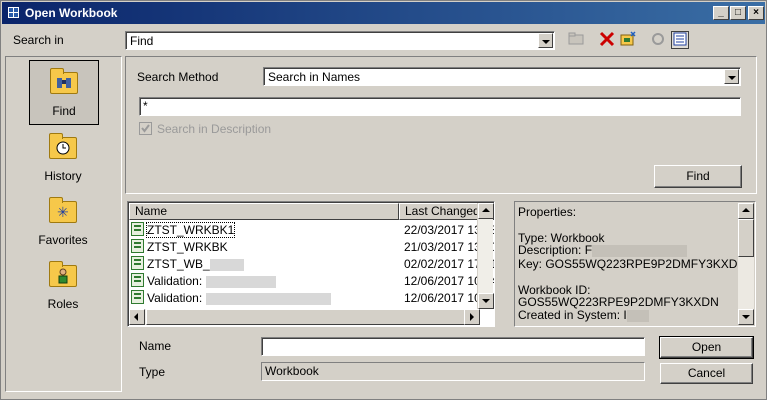  Describe the element at coordinates (71, 13) in the screenshot. I see `window-title: Open Workbook` at that location.